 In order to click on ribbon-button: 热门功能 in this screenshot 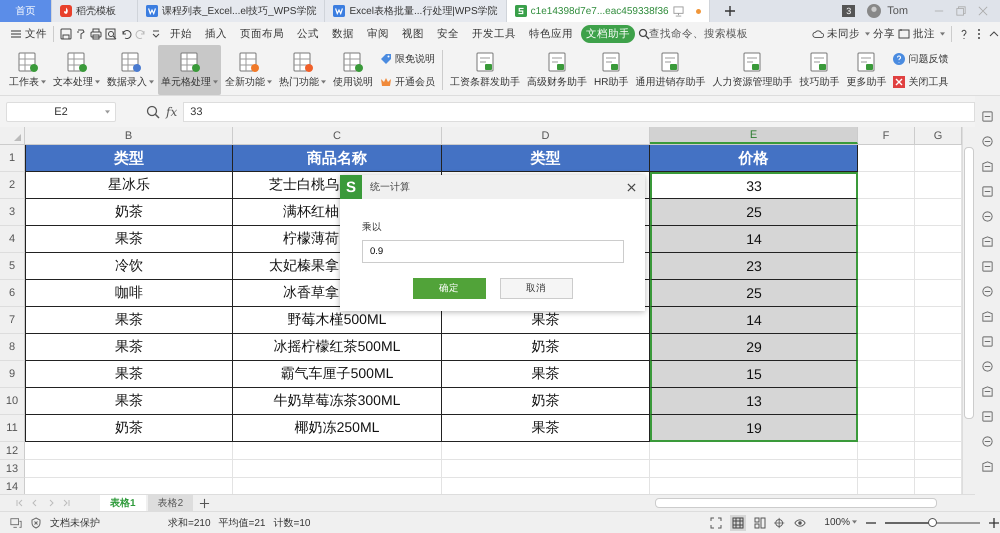, I will do `click(302, 70)`.